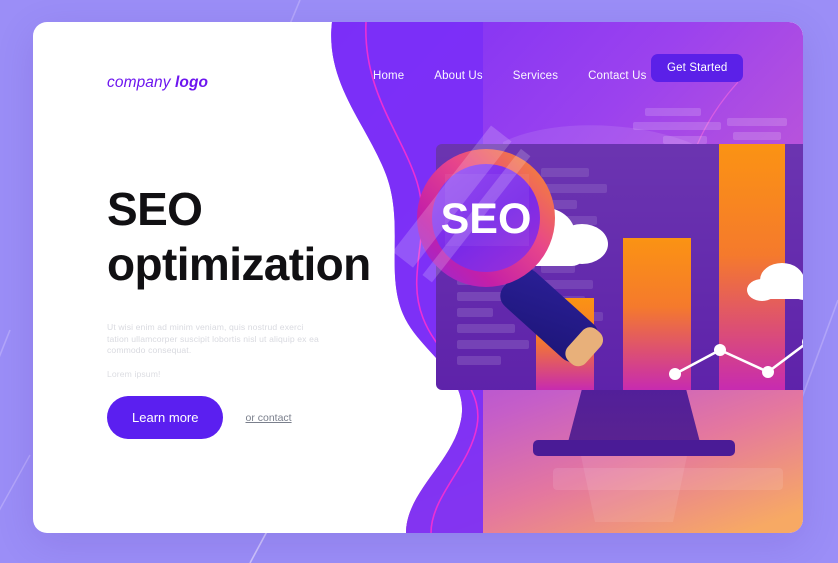 The width and height of the screenshot is (838, 563). Describe the element at coordinates (458, 76) in the screenshot. I see `nav-item-about-us: About Us` at that location.